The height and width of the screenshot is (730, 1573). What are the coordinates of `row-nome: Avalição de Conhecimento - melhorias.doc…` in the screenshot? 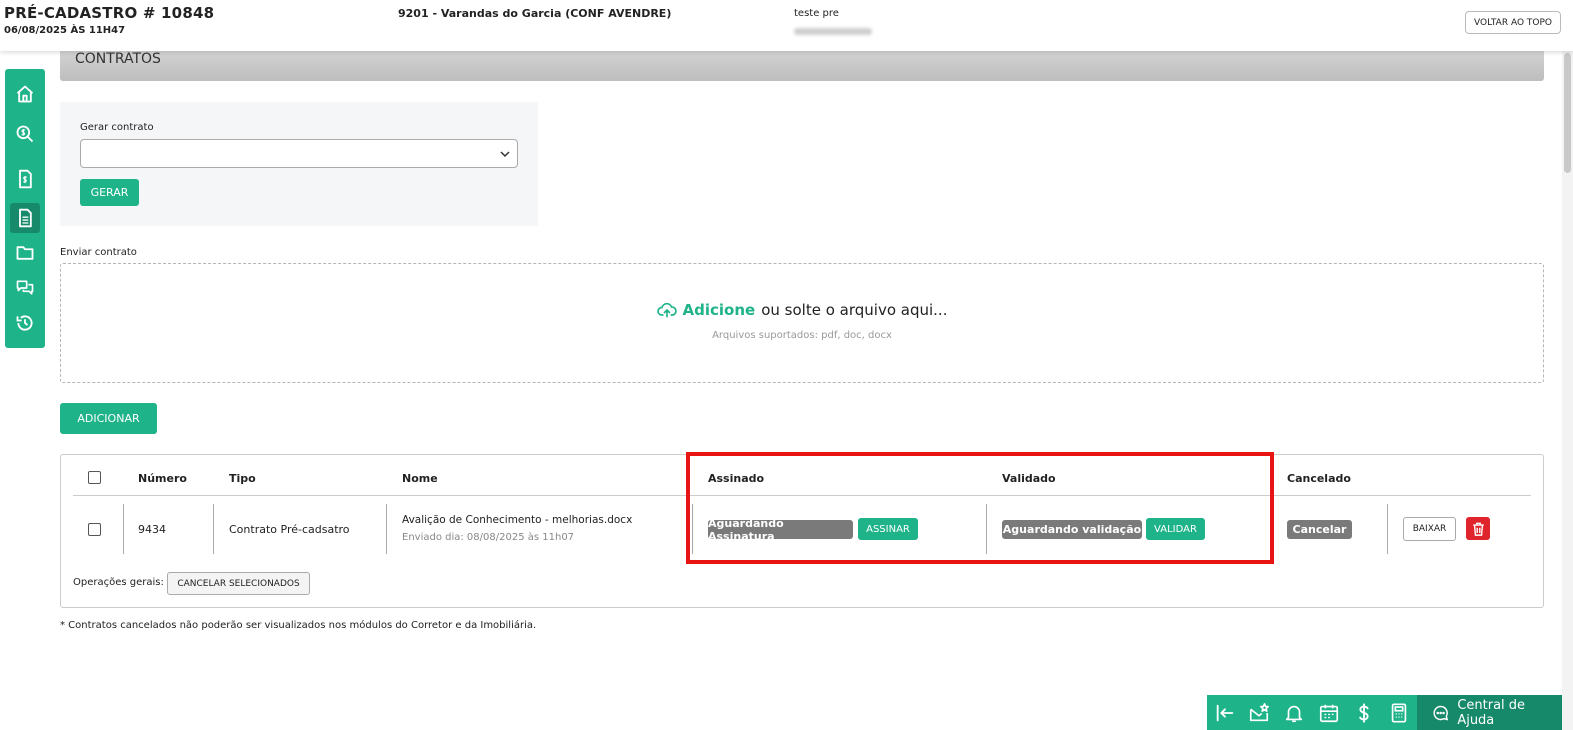 It's located at (517, 520).